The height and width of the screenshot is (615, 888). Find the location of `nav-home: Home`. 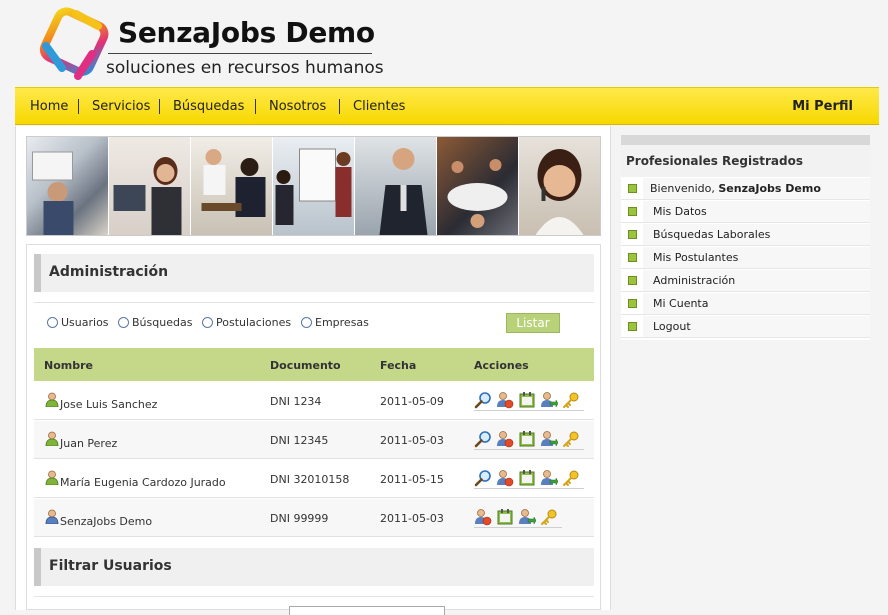

nav-home: Home is located at coordinates (49, 106).